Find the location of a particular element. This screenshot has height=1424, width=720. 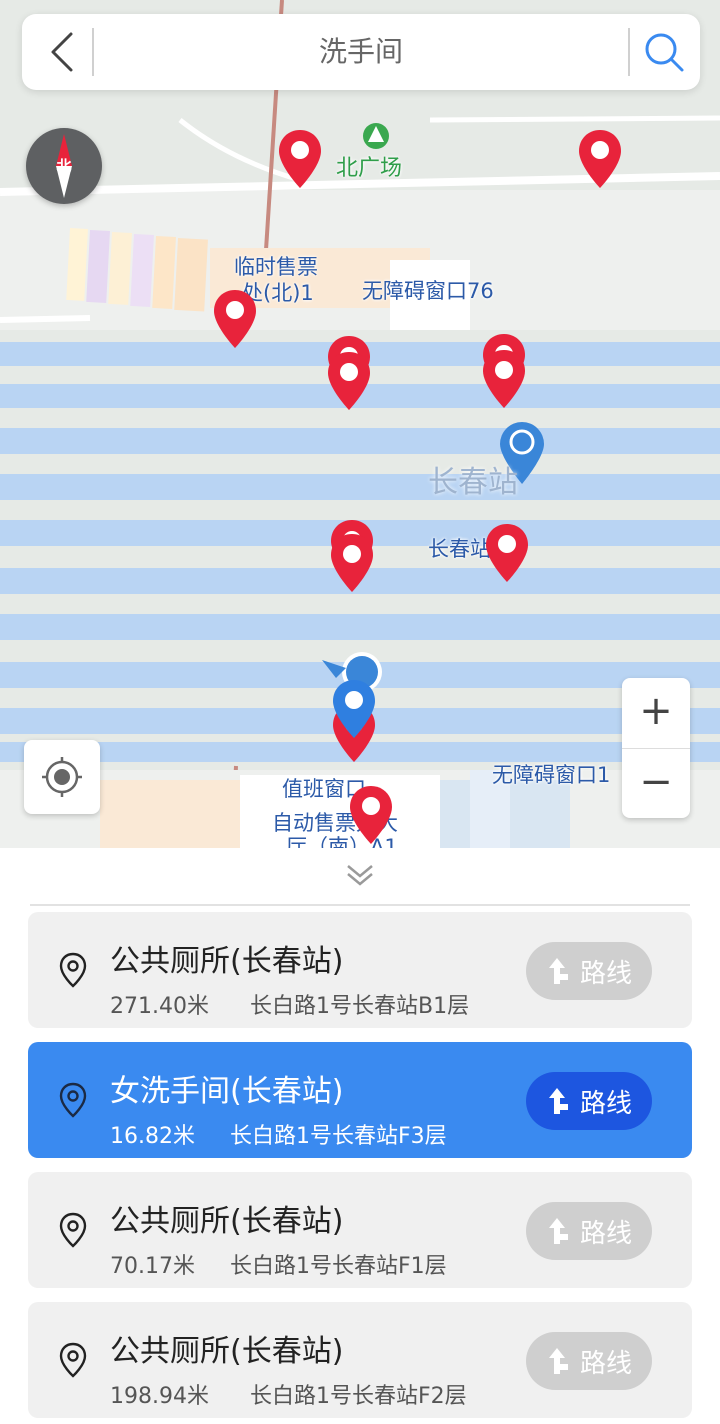

result-distance: 271.40米 is located at coordinates (159, 1006).